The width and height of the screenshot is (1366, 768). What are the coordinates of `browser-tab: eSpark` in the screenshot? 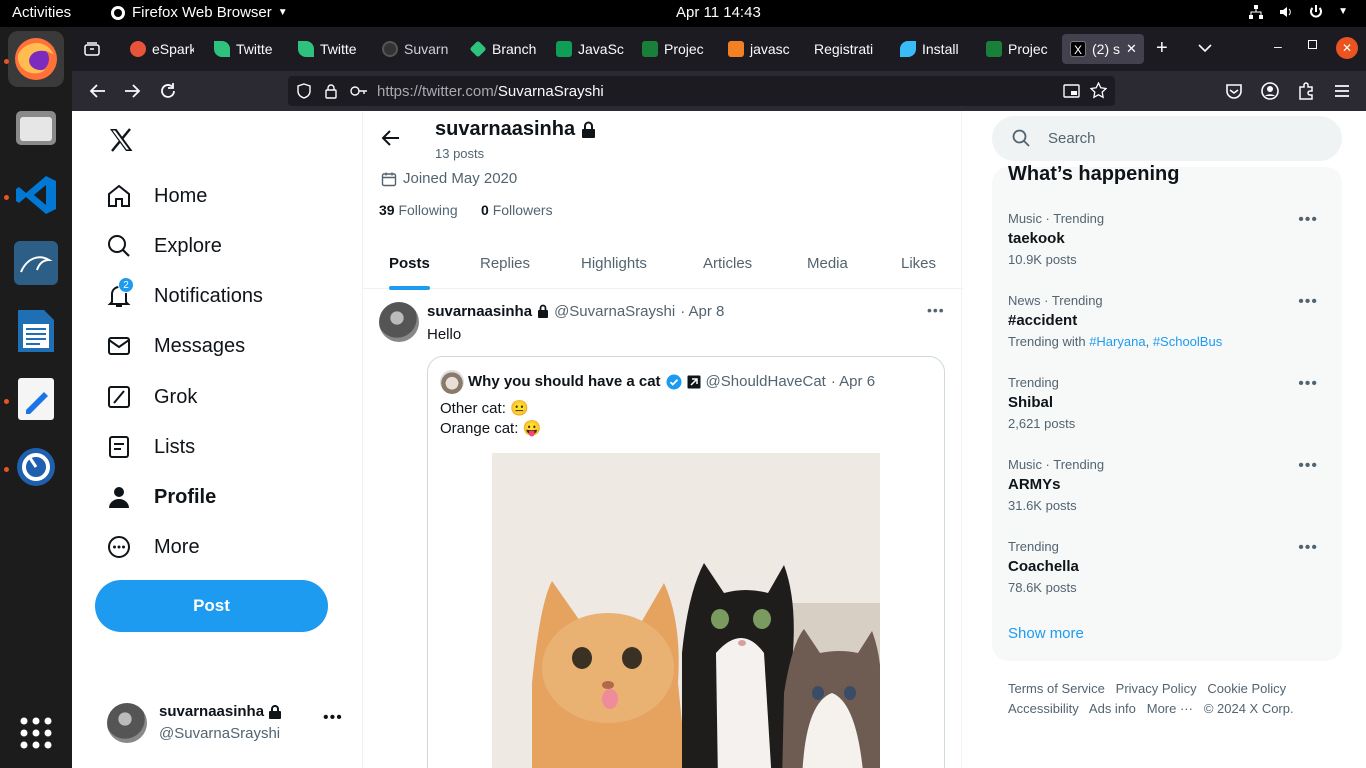 It's located at (158, 49).